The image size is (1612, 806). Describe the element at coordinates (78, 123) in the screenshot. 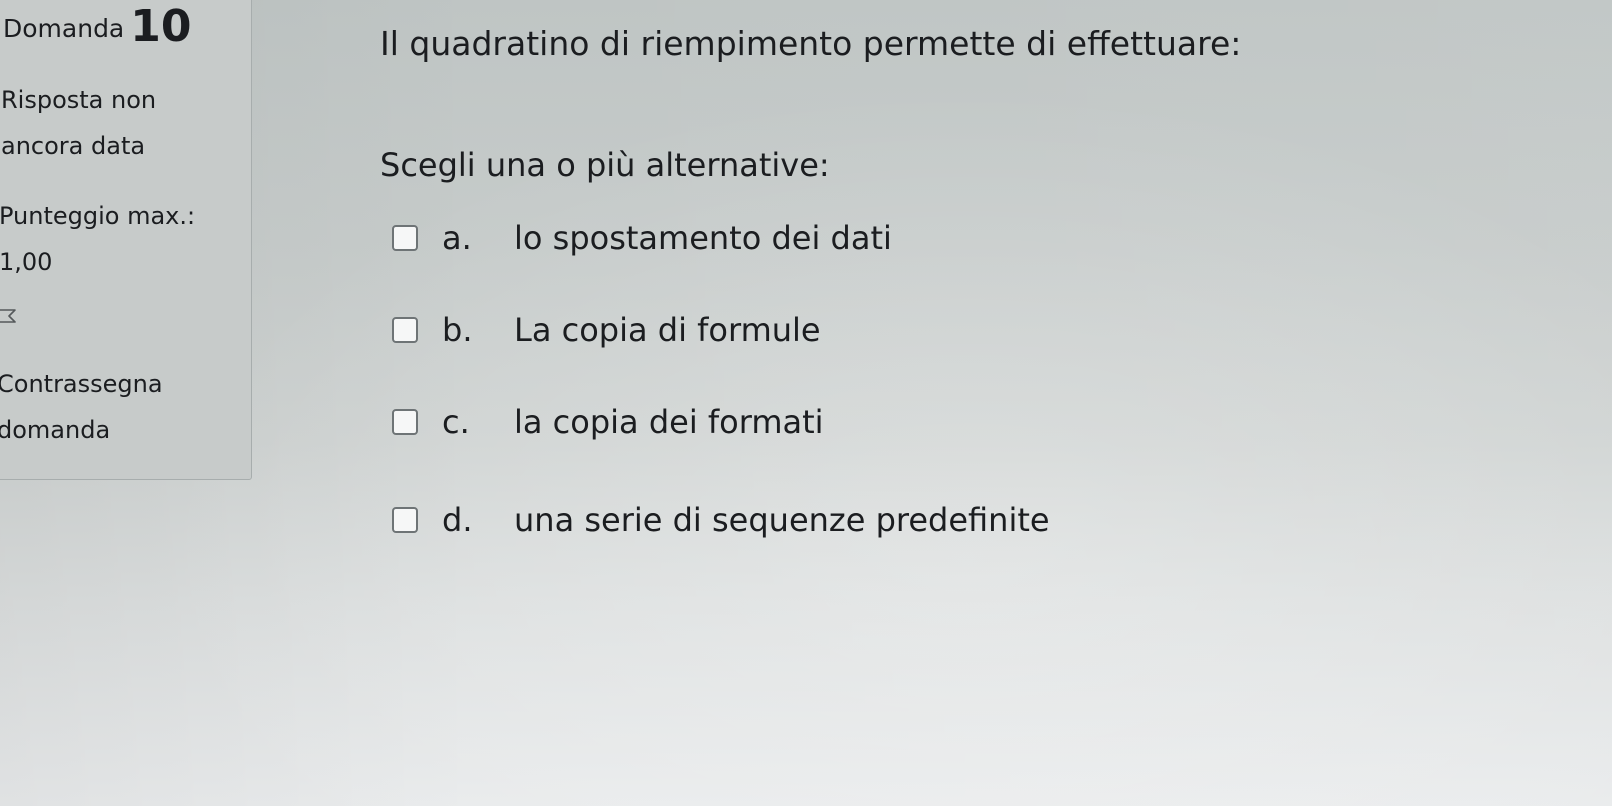

I see `question-state: Risposta non ancora data` at that location.